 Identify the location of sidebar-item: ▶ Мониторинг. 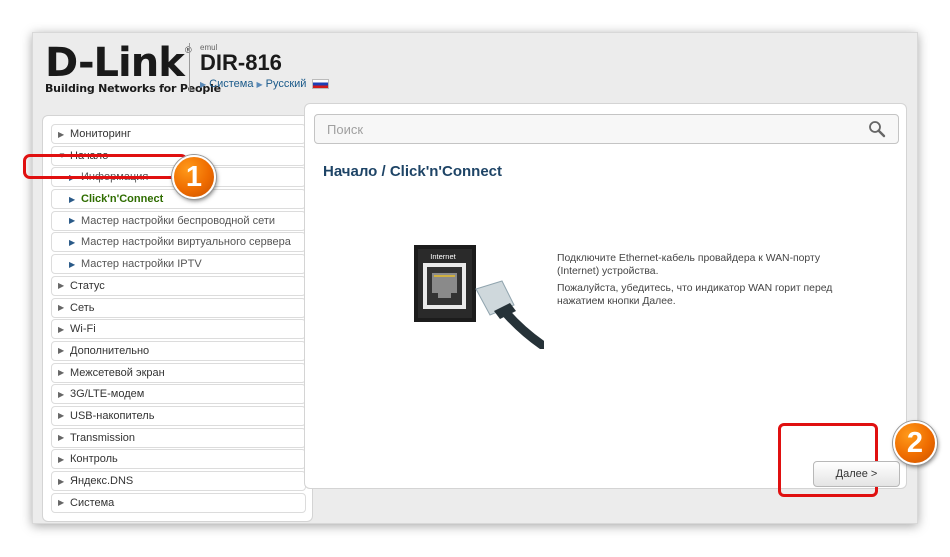
(178, 134).